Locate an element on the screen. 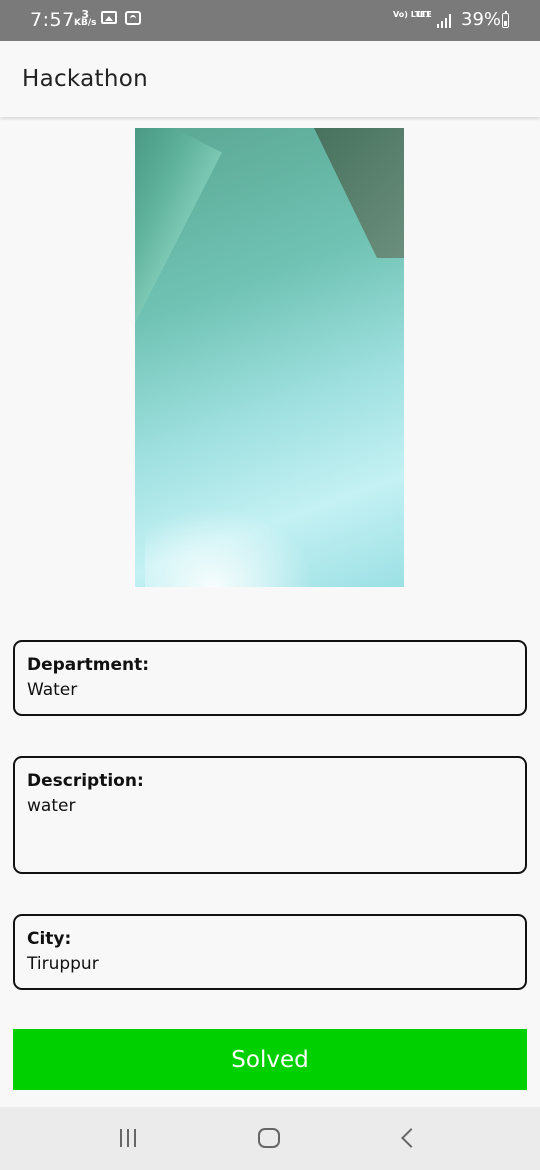 The width and height of the screenshot is (540, 1170). department-value: Water is located at coordinates (52, 690).